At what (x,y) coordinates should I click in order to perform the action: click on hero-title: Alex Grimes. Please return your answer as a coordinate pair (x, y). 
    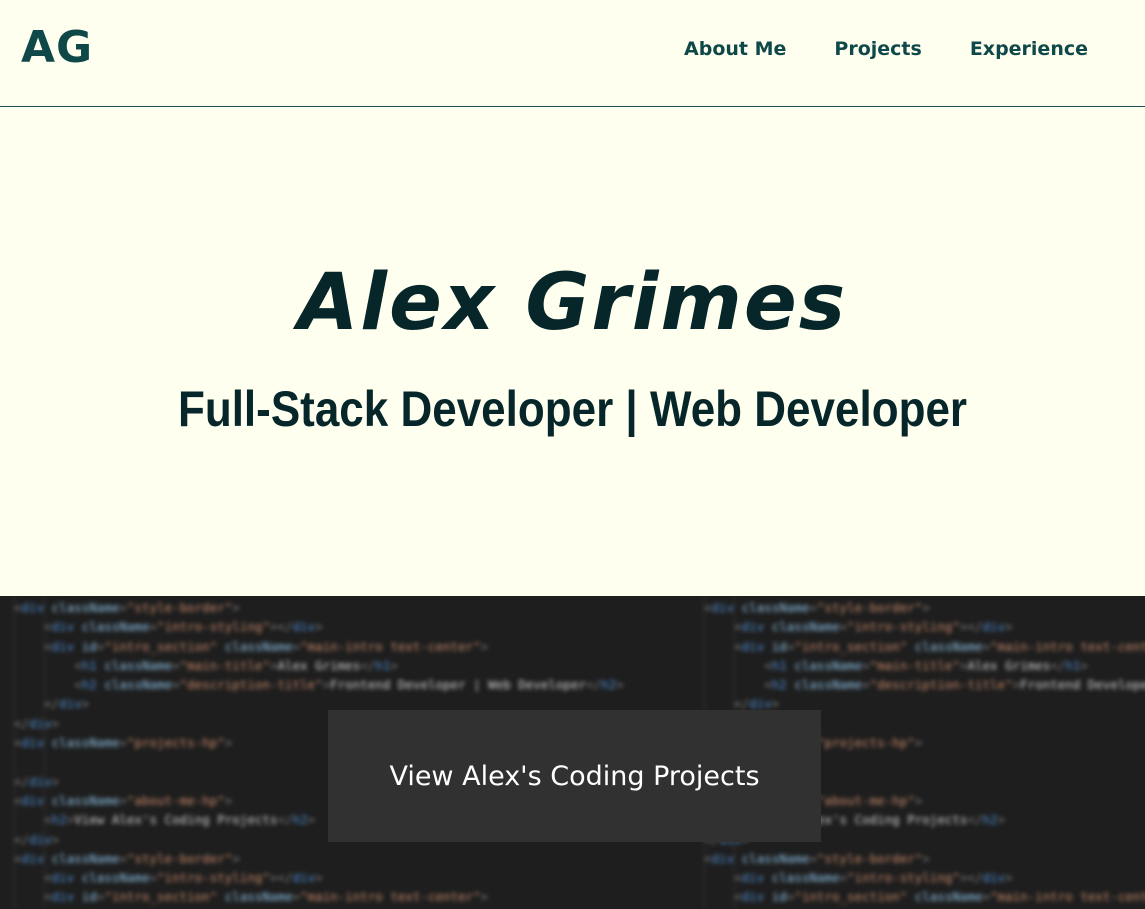
    Looking at the image, I should click on (572, 303).